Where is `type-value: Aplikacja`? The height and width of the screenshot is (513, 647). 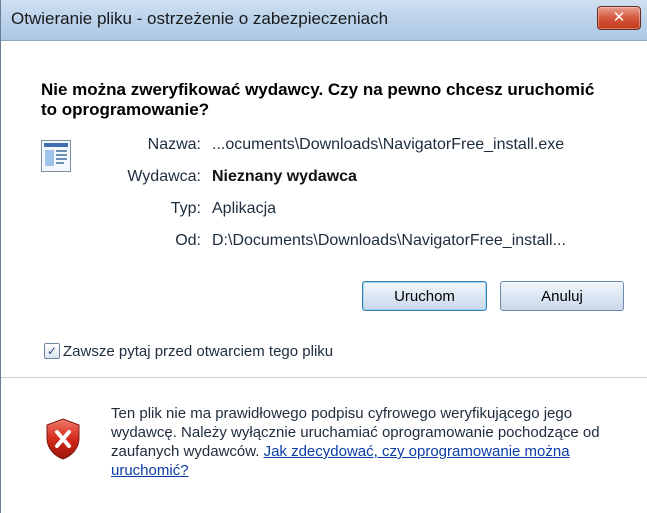
type-value: Aplikacja is located at coordinates (244, 208).